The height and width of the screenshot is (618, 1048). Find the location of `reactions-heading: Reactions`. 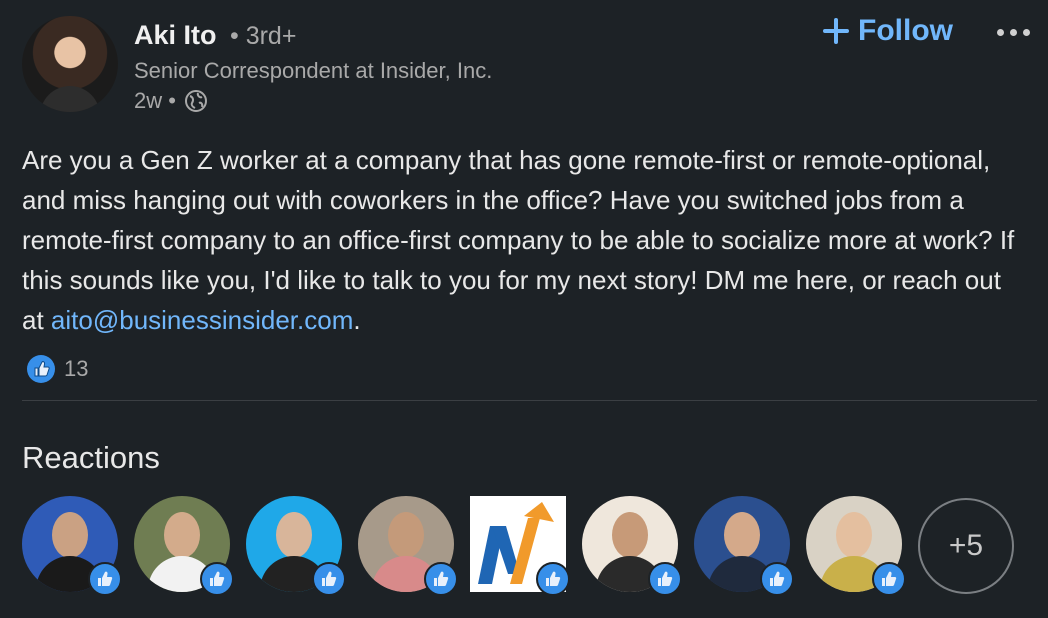

reactions-heading: Reactions is located at coordinates (91, 457).